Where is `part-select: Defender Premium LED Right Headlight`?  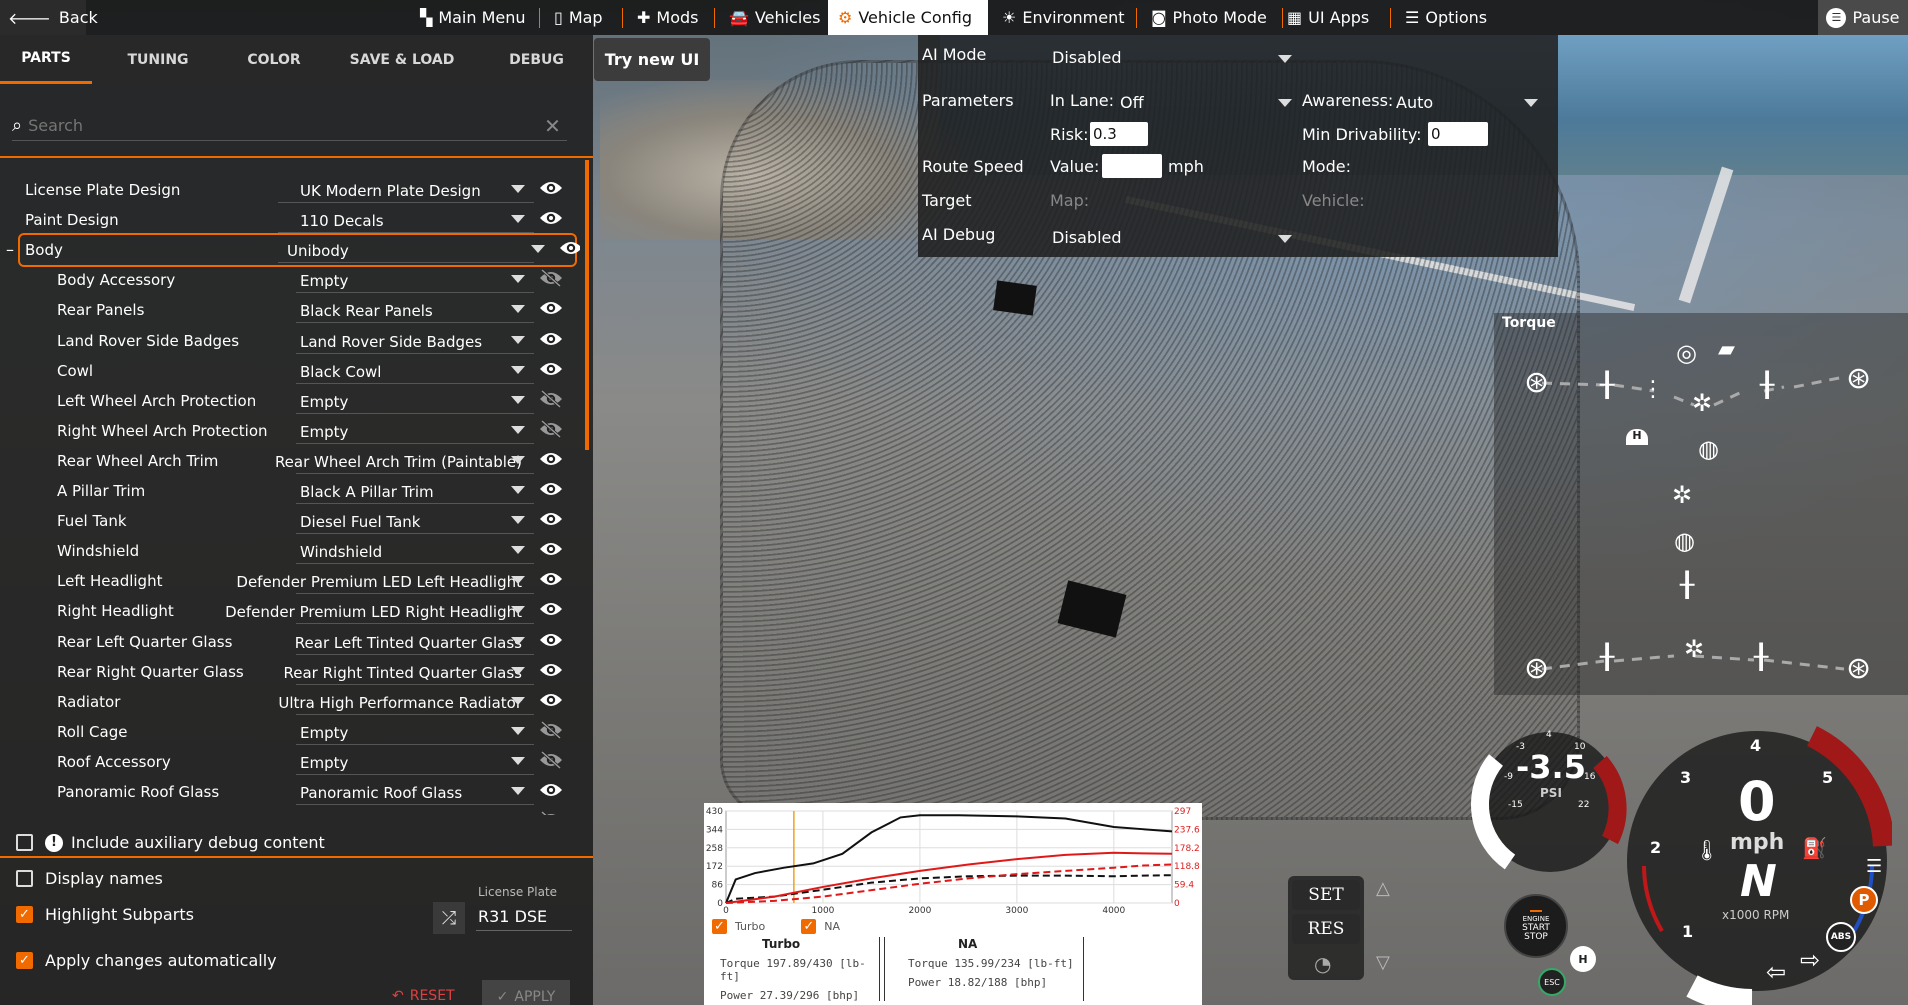
part-select: Defender Premium LED Right Headlight is located at coordinates (373, 612).